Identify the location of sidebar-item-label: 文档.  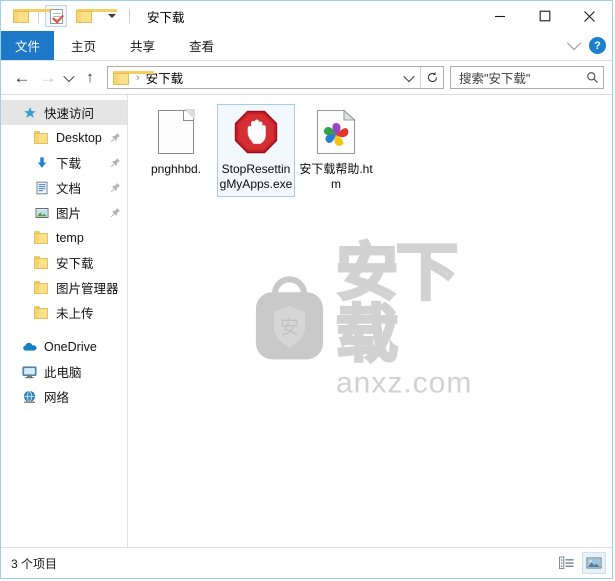
(69, 189).